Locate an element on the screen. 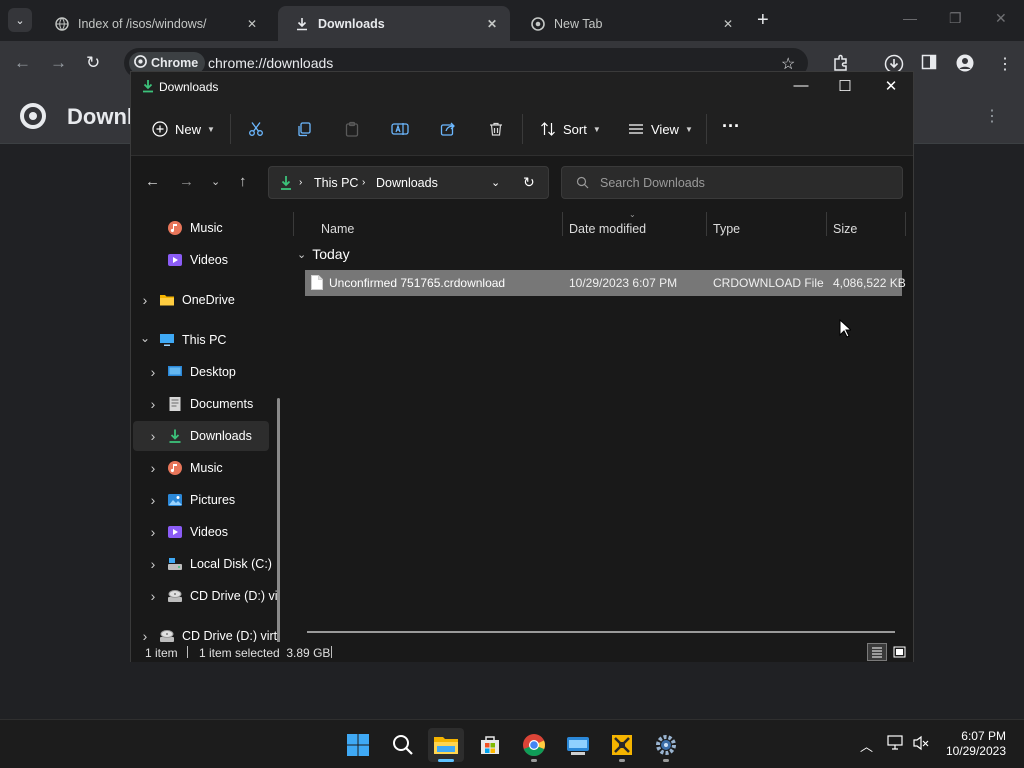 This screenshot has height=768, width=1024. share-icon is located at coordinates (448, 129).